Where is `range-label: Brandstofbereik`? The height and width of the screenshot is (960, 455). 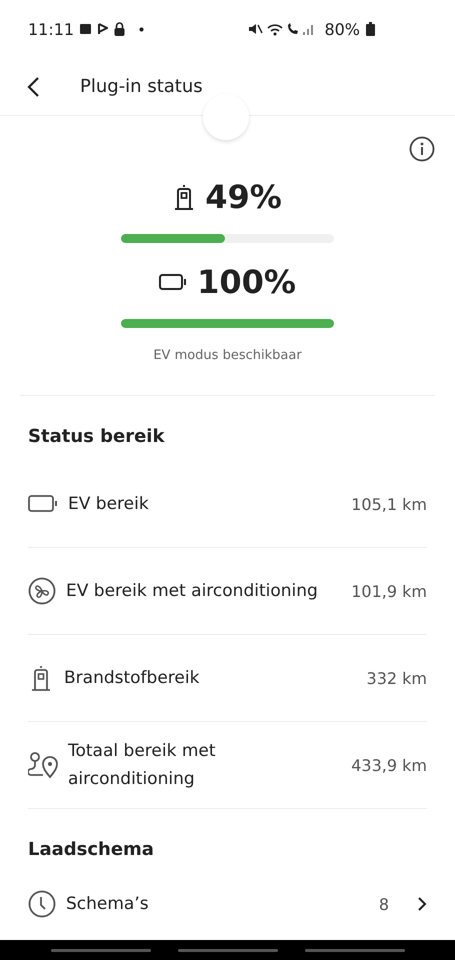
range-label: Brandstofbereik is located at coordinates (132, 678).